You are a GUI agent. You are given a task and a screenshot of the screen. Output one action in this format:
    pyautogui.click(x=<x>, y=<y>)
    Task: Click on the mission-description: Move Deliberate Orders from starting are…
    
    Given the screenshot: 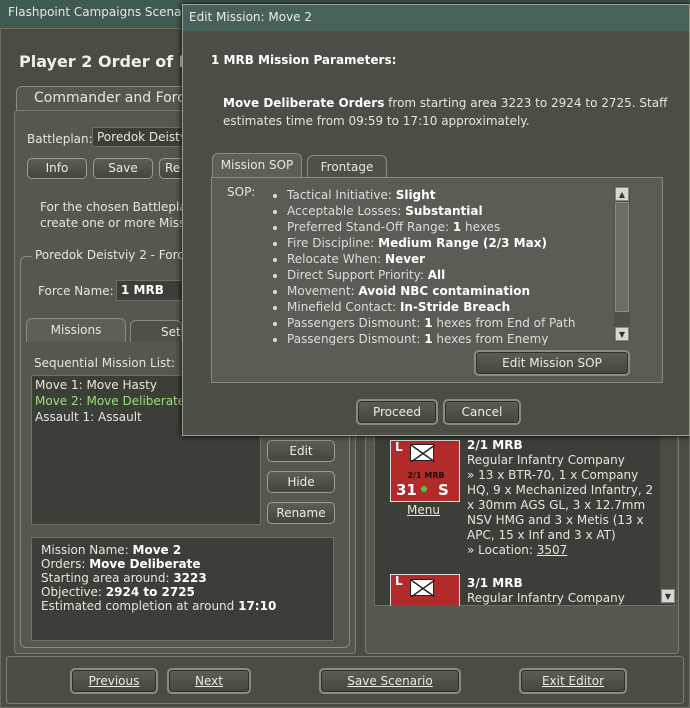 What is the action you would take?
    pyautogui.click(x=445, y=112)
    